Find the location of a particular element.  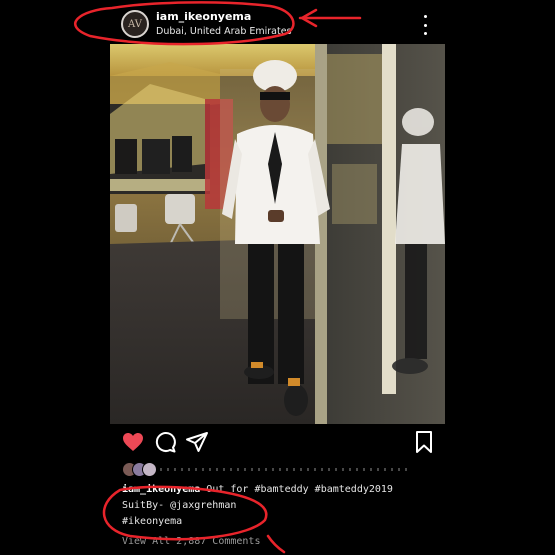

caption-line-3: #ikeonyema is located at coordinates (152, 521).